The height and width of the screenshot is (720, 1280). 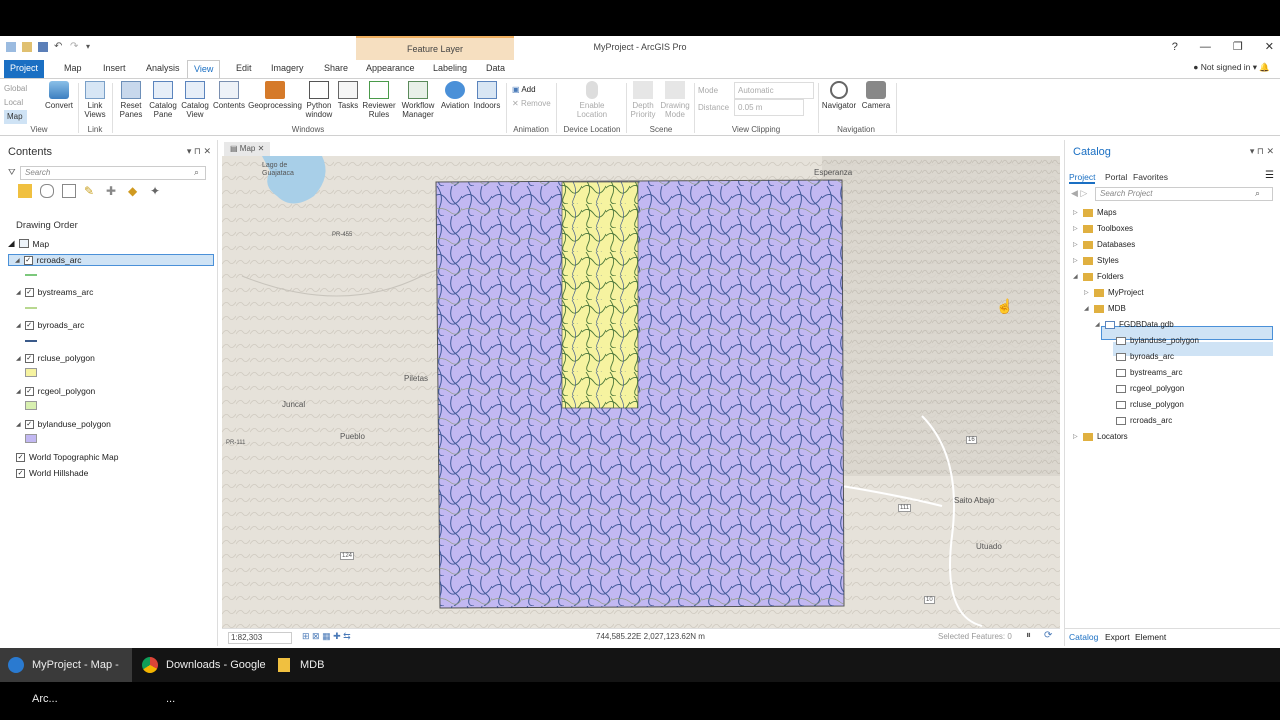 I want to click on remove-animation-button: ✕ Remove, so click(x=531, y=104).